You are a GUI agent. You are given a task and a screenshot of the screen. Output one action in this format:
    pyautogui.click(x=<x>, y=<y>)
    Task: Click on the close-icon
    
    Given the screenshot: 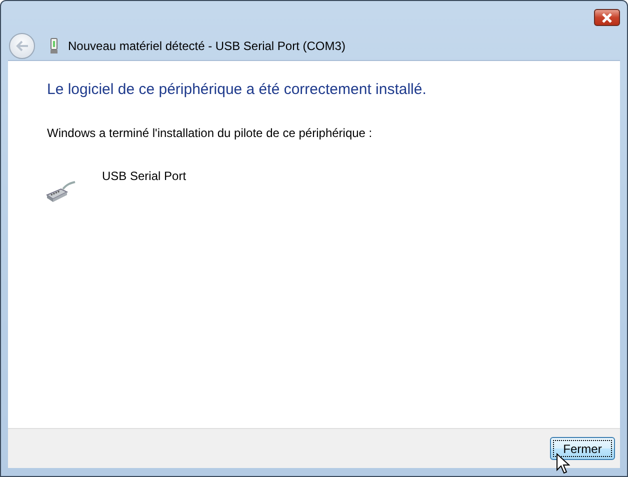 What is the action you would take?
    pyautogui.click(x=607, y=17)
    